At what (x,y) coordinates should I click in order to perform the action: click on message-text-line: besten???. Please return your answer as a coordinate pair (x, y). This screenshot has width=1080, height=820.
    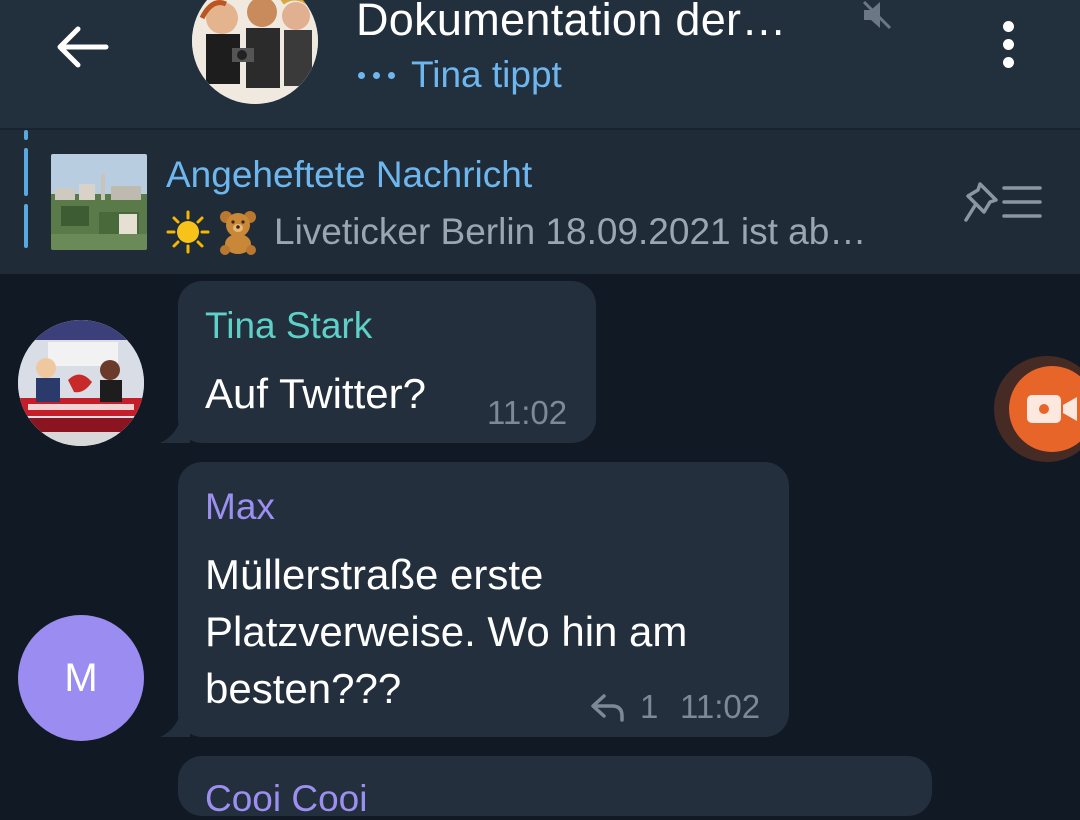
    Looking at the image, I should click on (303, 688).